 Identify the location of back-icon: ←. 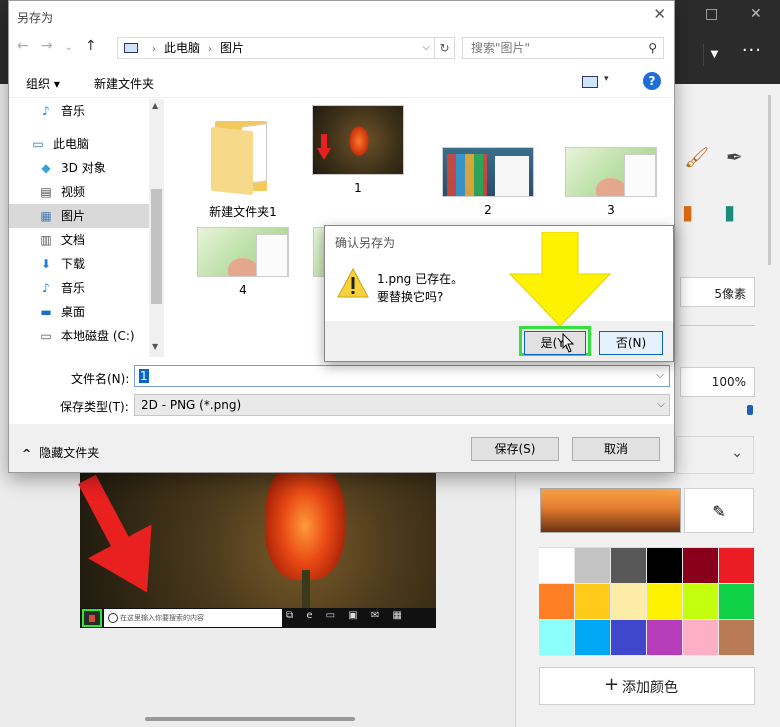
(23, 46).